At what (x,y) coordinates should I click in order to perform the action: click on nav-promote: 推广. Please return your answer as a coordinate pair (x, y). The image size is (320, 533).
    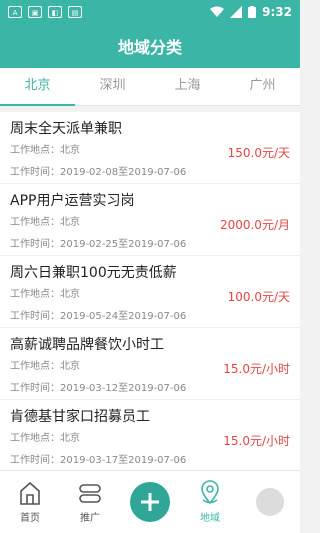
    Looking at the image, I should click on (90, 502).